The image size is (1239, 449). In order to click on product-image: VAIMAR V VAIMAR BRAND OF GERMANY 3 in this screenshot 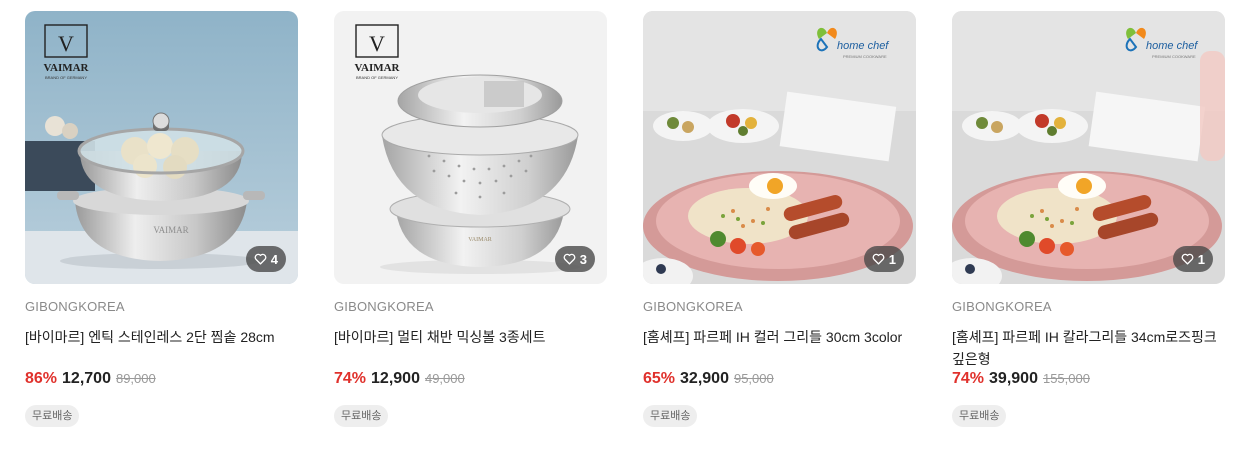, I will do `click(470, 147)`.